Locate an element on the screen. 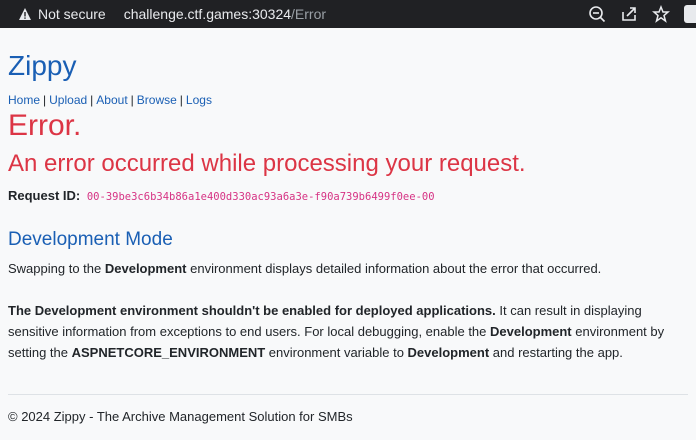  error-title: Error. is located at coordinates (45, 125).